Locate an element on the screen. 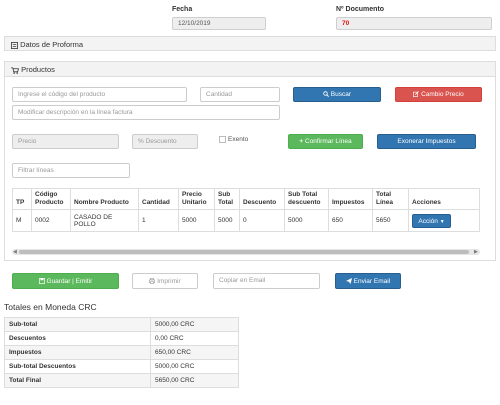 This screenshot has width=500, height=405. scroll-left-icon: ◀ is located at coordinates (15, 252).